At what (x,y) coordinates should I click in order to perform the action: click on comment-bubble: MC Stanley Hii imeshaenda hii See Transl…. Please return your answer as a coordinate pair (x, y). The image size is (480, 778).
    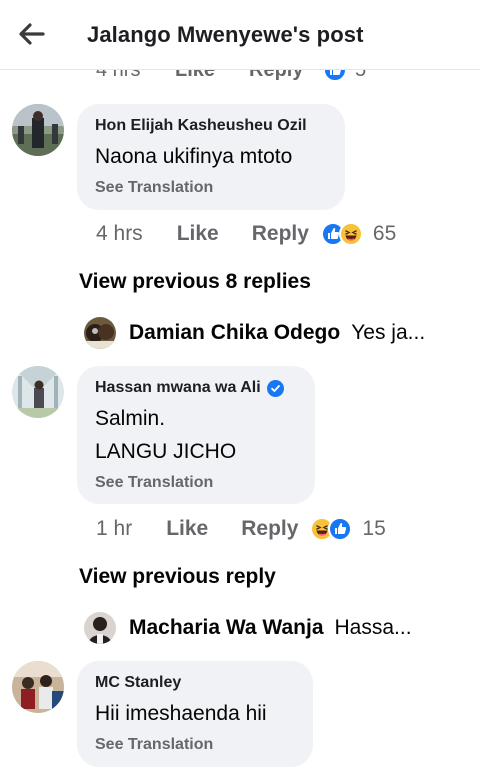
    Looking at the image, I should click on (195, 714).